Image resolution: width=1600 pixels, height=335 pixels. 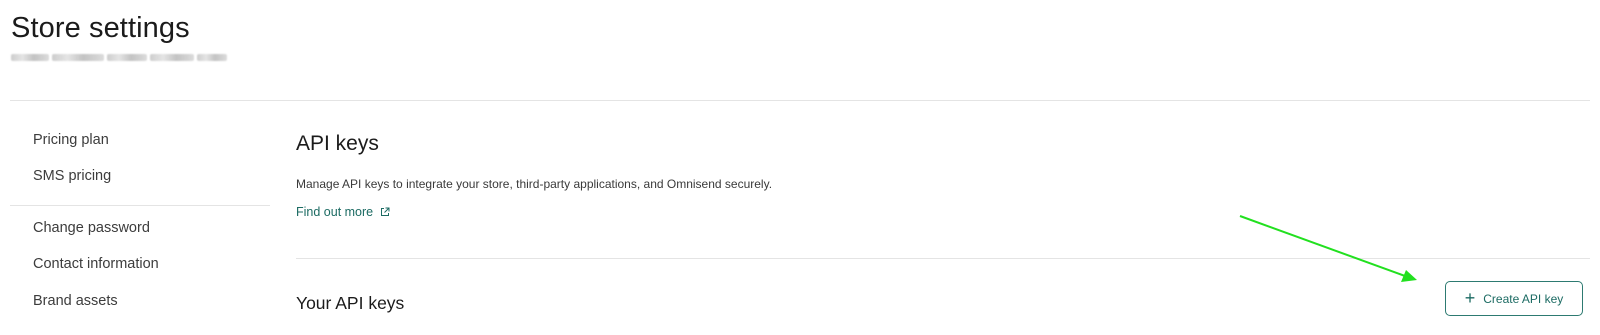 I want to click on store-url-redacted, so click(x=122, y=57).